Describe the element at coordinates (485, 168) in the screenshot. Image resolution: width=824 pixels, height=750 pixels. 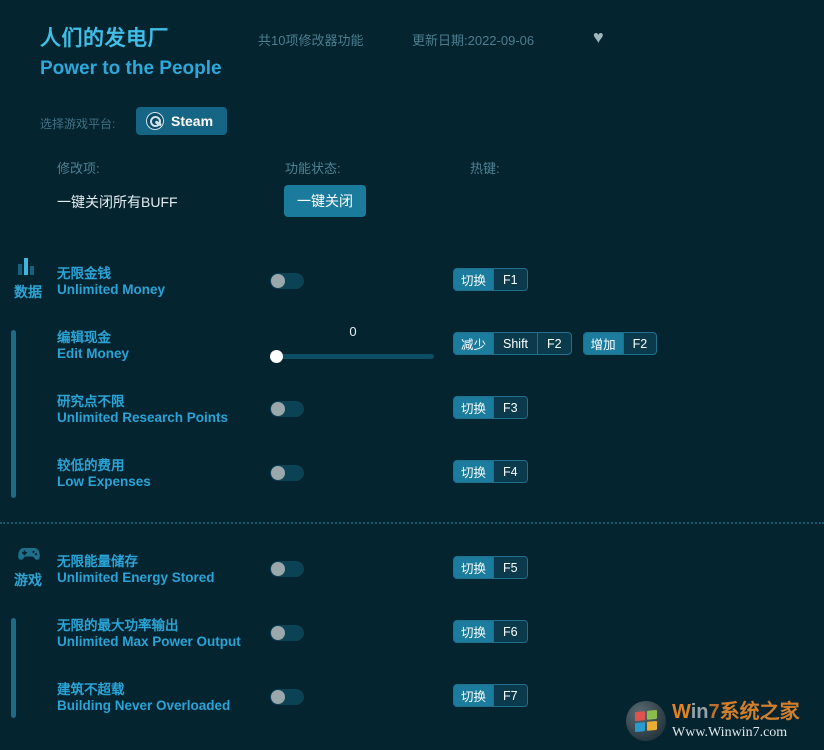
I see `column-header-hotkey: 热键:` at that location.